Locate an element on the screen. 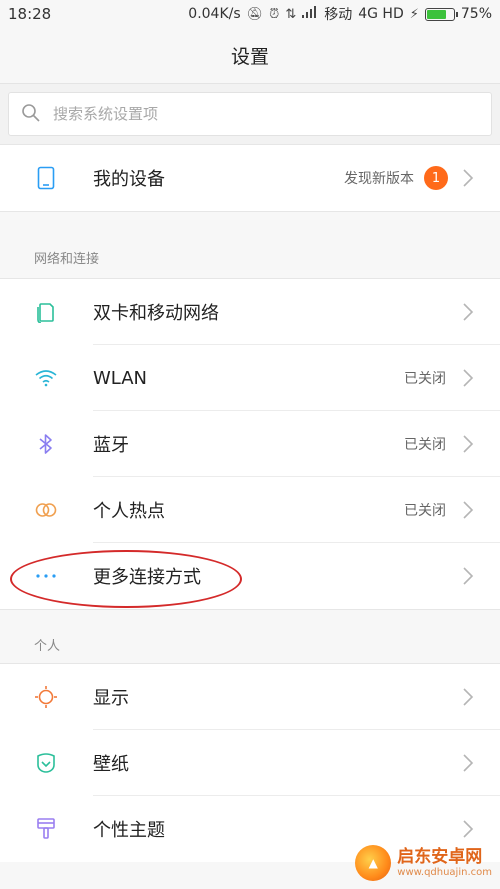 The width and height of the screenshot is (500, 889). my-device-row: 我的设备 发现新版本 1 is located at coordinates (250, 178).